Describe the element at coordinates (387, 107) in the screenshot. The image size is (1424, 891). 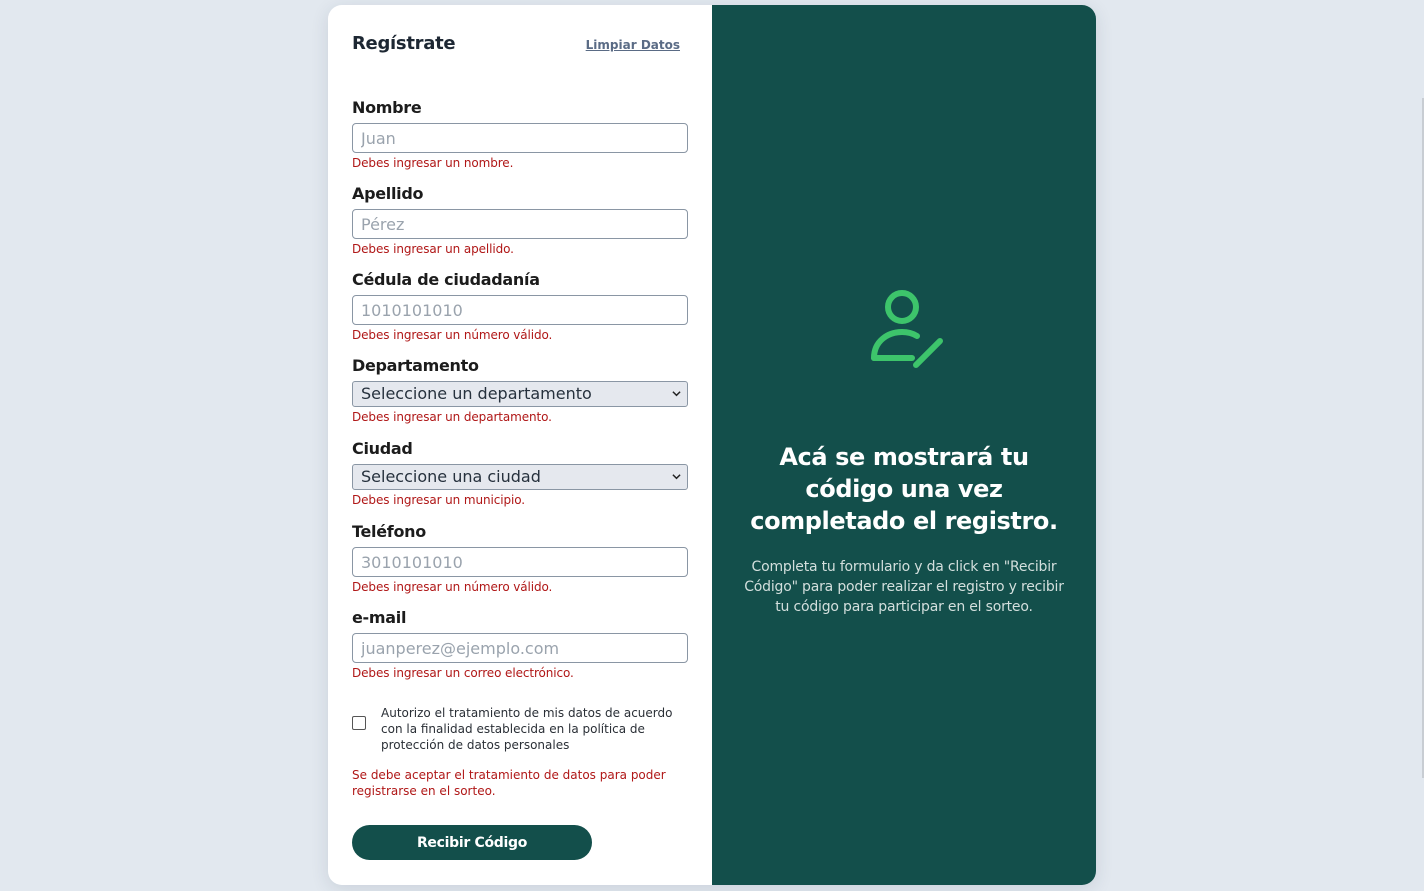
I see `nombre-label: Nombre` at that location.